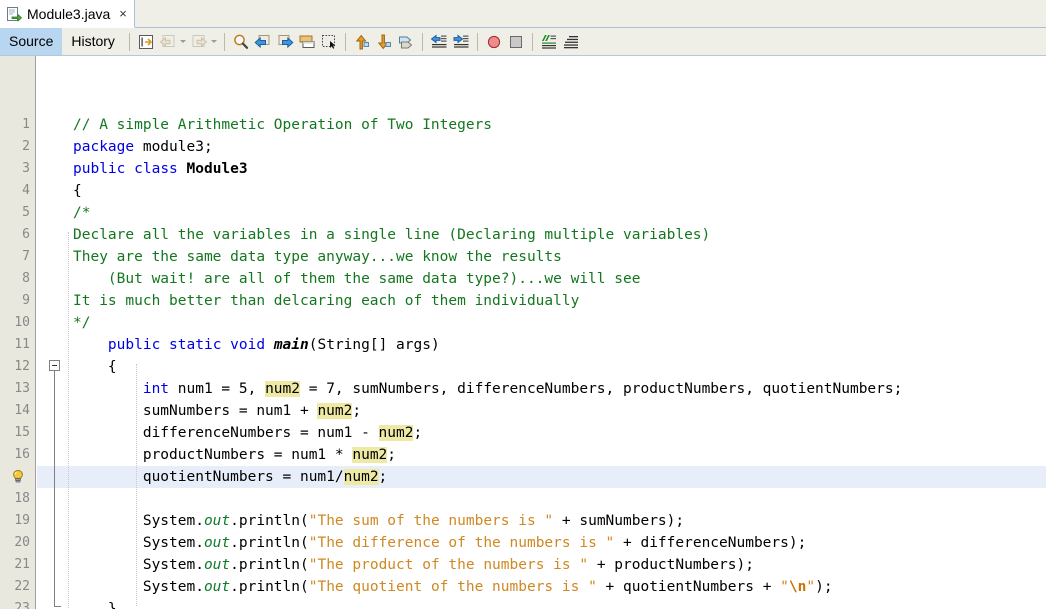 This screenshot has height=610, width=1046. Describe the element at coordinates (22, 605) in the screenshot. I see `line-number: 23` at that location.